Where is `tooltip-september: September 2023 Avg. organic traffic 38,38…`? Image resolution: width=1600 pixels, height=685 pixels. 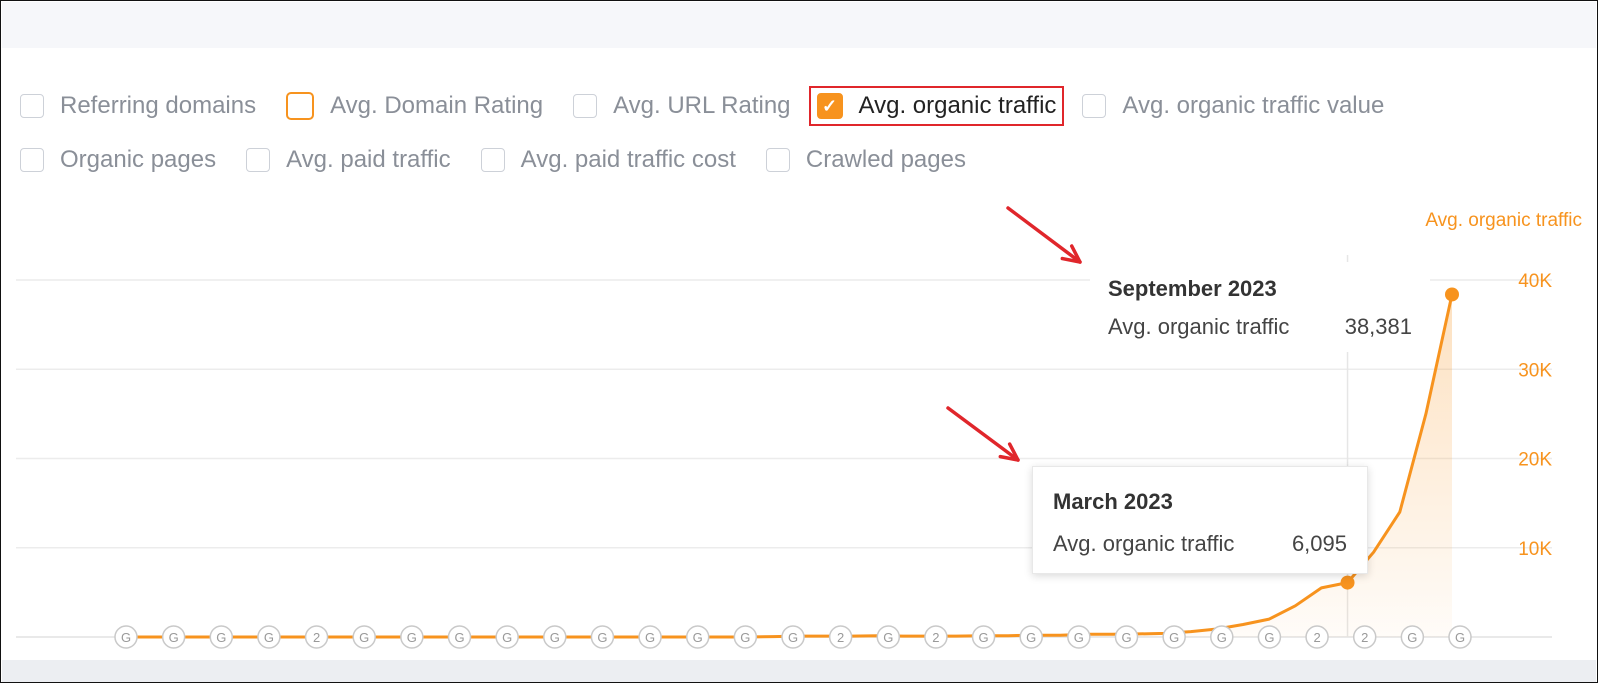 tooltip-september: September 2023 Avg. organic traffic 38,38… is located at coordinates (1260, 307).